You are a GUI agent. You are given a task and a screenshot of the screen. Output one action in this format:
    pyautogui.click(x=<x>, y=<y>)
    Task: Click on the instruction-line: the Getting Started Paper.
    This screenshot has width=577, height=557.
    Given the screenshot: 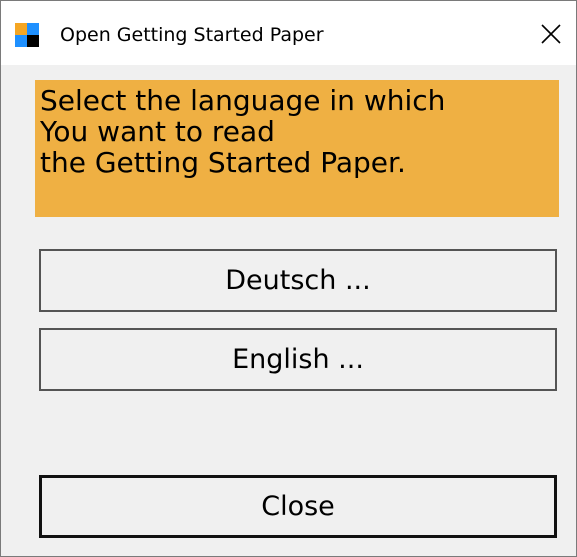 What is the action you would take?
    pyautogui.click(x=223, y=162)
    